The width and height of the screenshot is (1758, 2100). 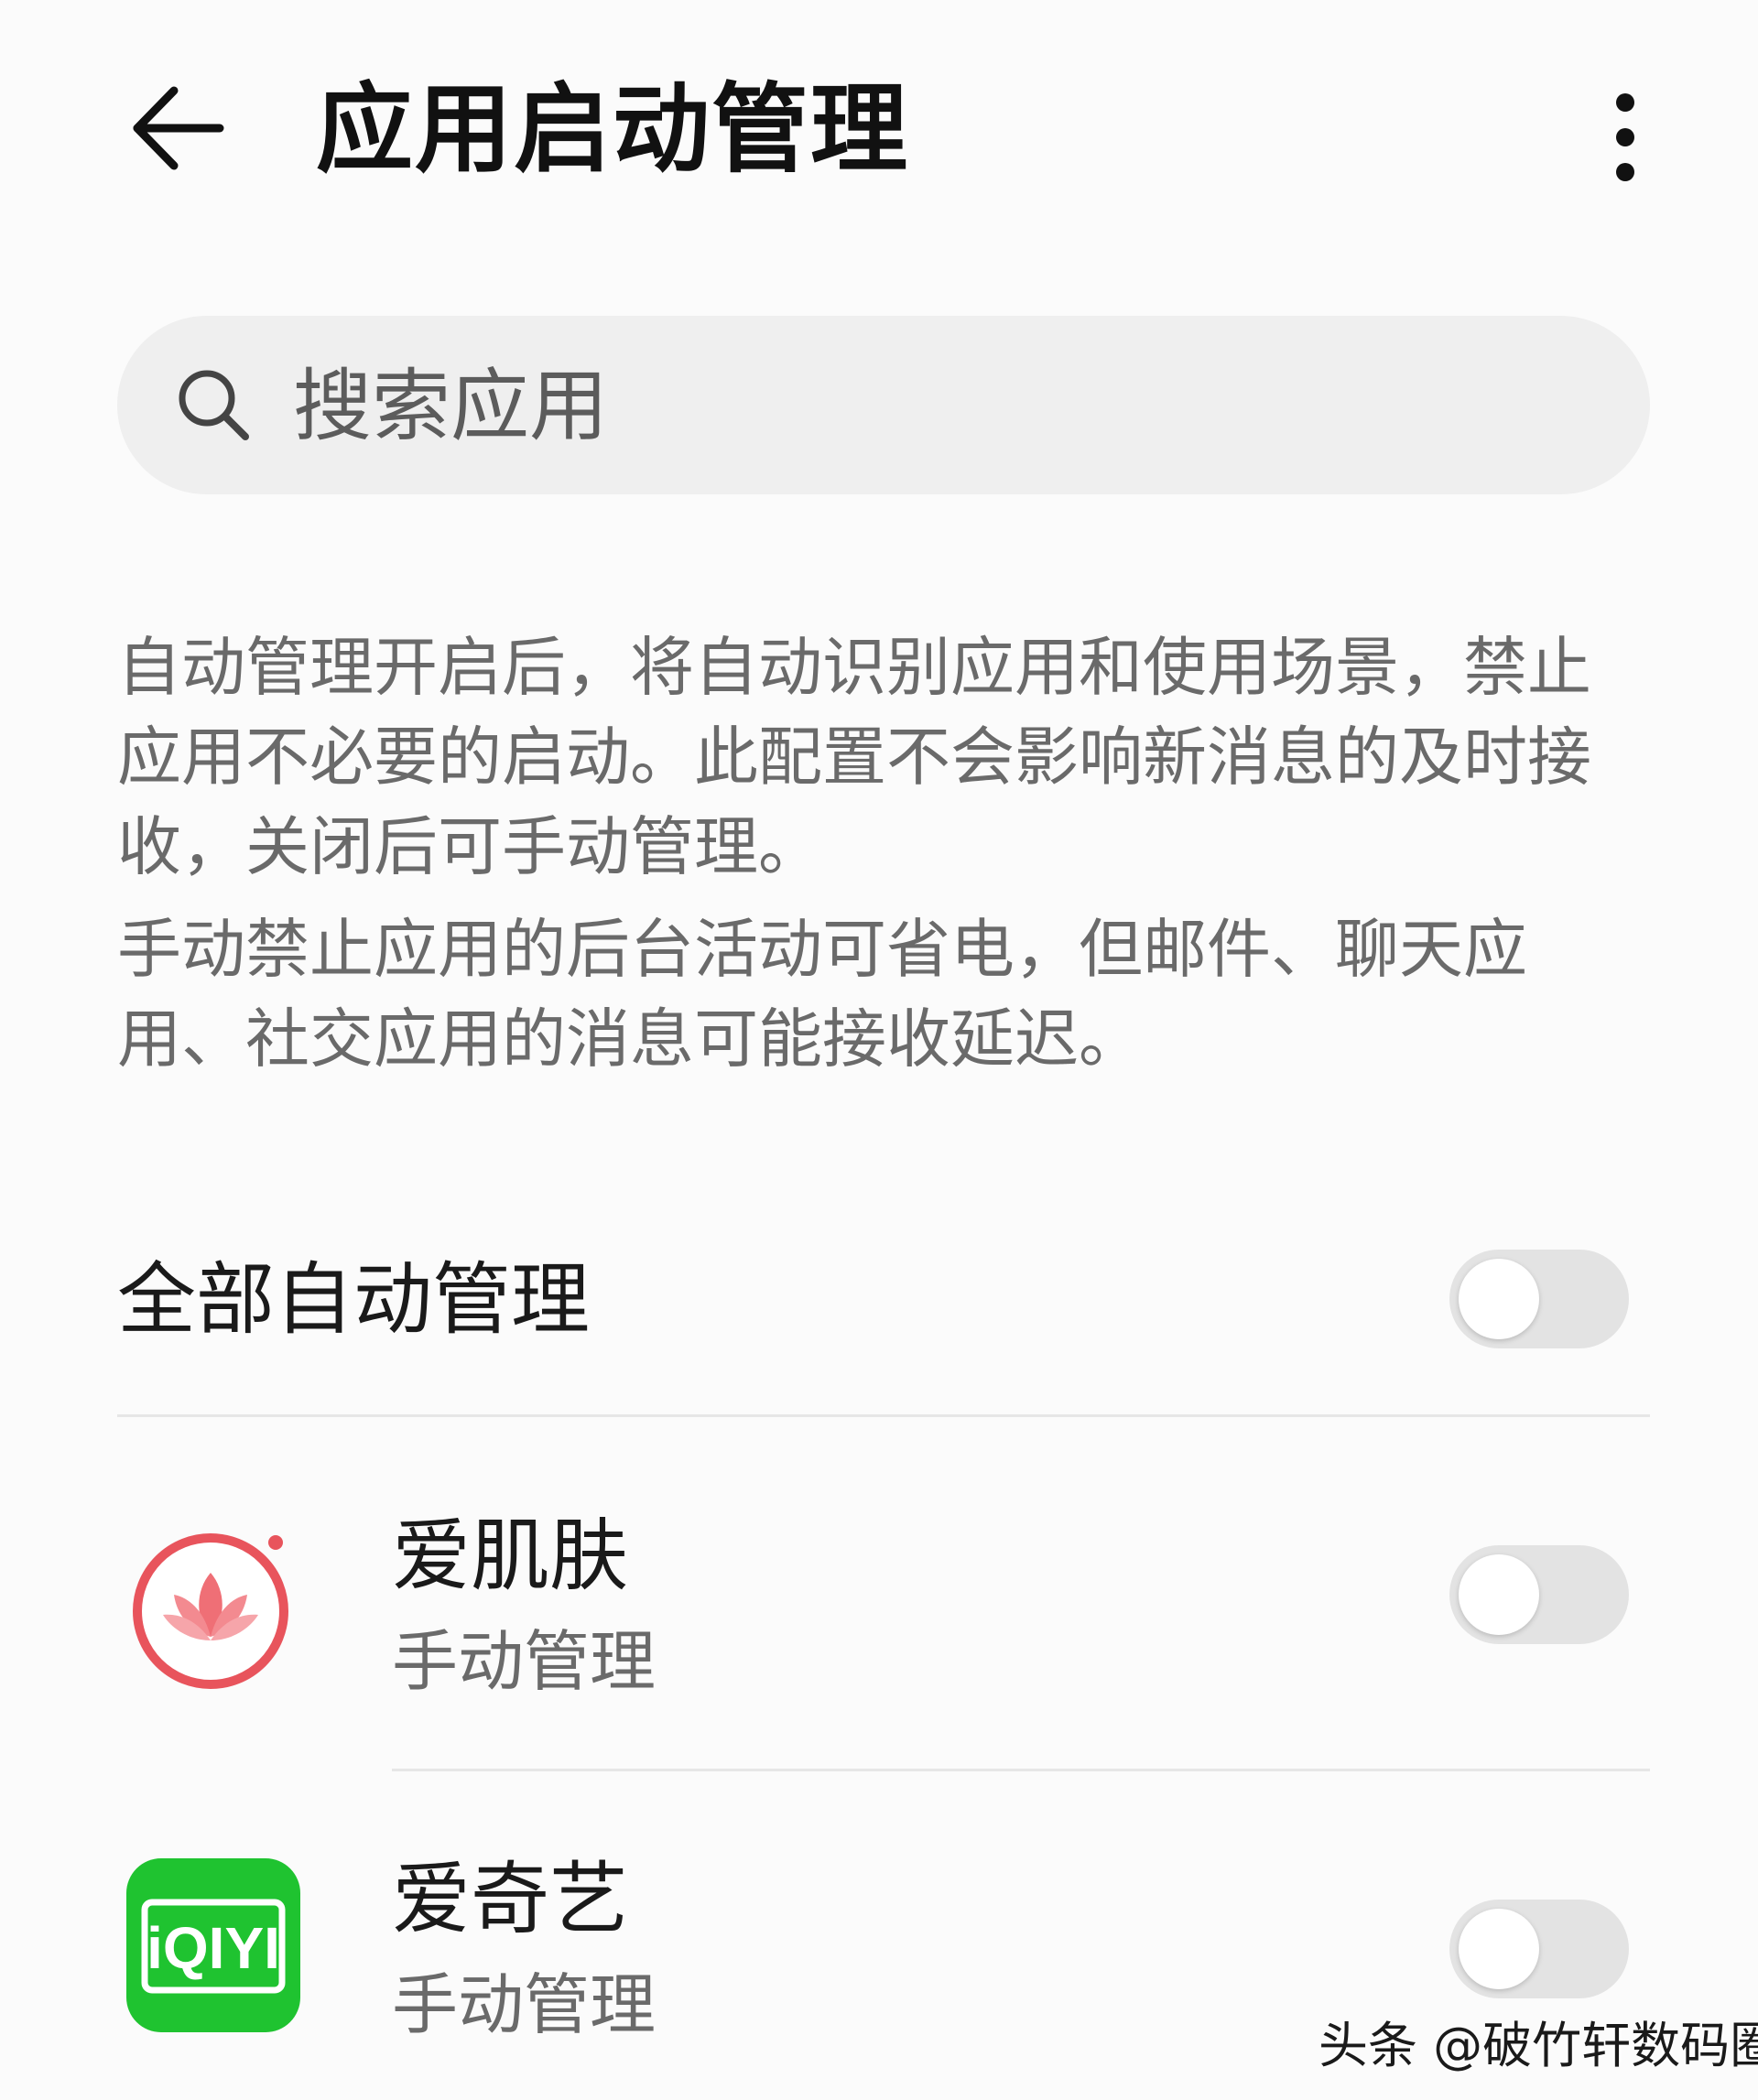 I want to click on watermark: 头条 @破竹轩数码圈, so click(x=1538, y=2046).